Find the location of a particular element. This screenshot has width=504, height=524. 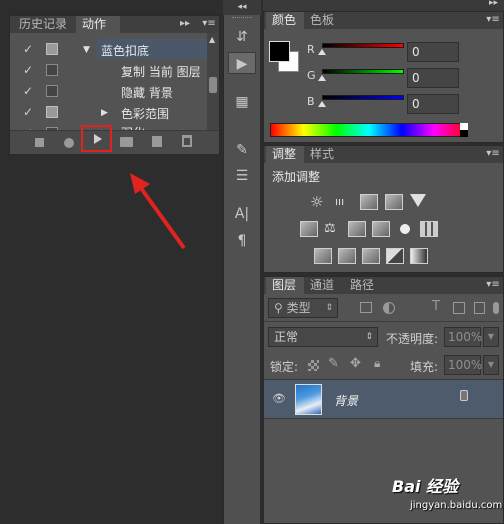

green-slider is located at coordinates (363, 71).